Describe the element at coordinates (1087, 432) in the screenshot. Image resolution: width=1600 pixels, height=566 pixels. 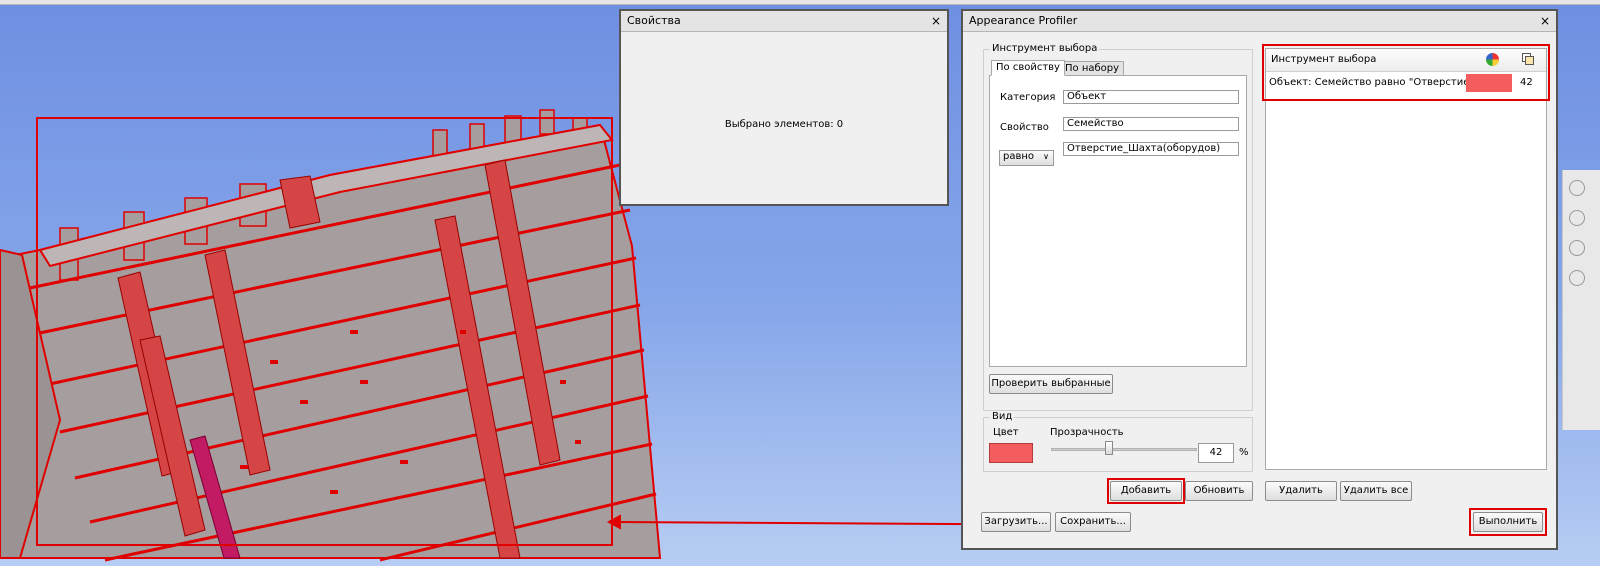
I see `transparency-label: Прозрачность` at that location.